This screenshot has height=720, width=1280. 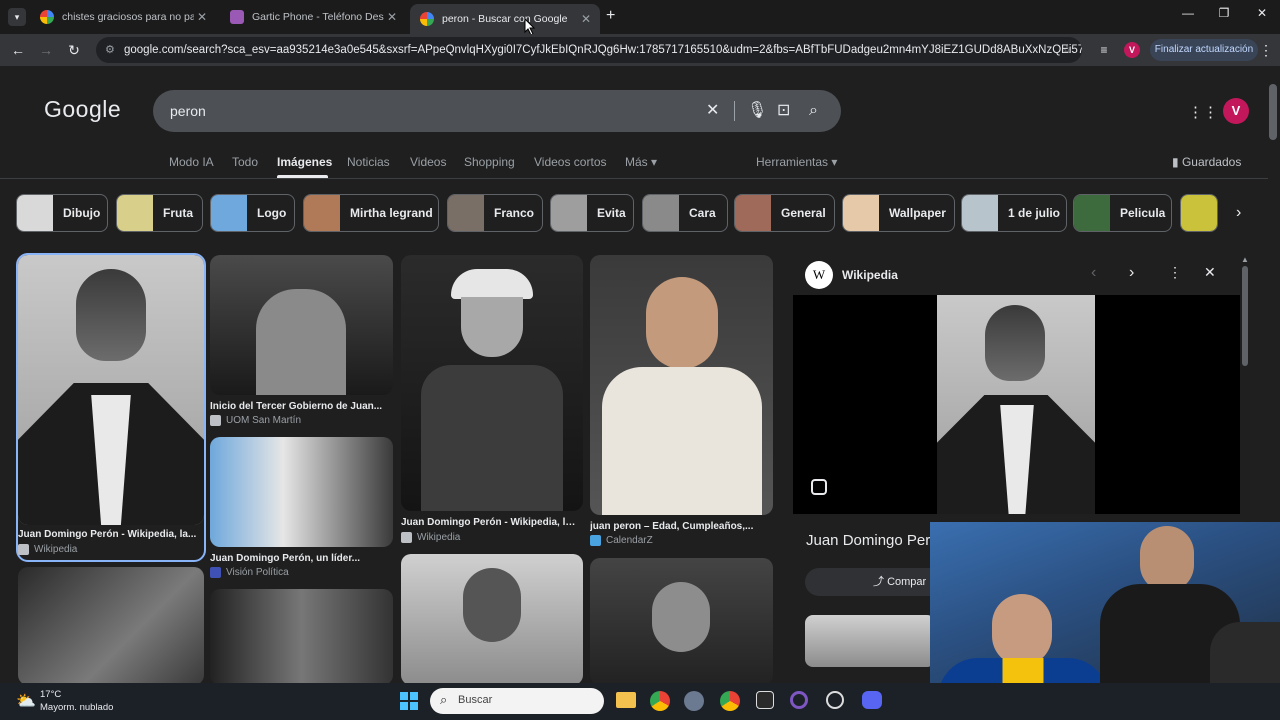 What do you see at coordinates (872, 700) in the screenshot?
I see `discord-icon` at bounding box center [872, 700].